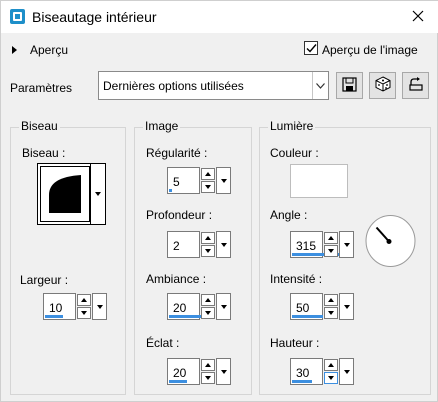 Image resolution: width=438 pixels, height=402 pixels. What do you see at coordinates (415, 85) in the screenshot?
I see `reset-button` at bounding box center [415, 85].